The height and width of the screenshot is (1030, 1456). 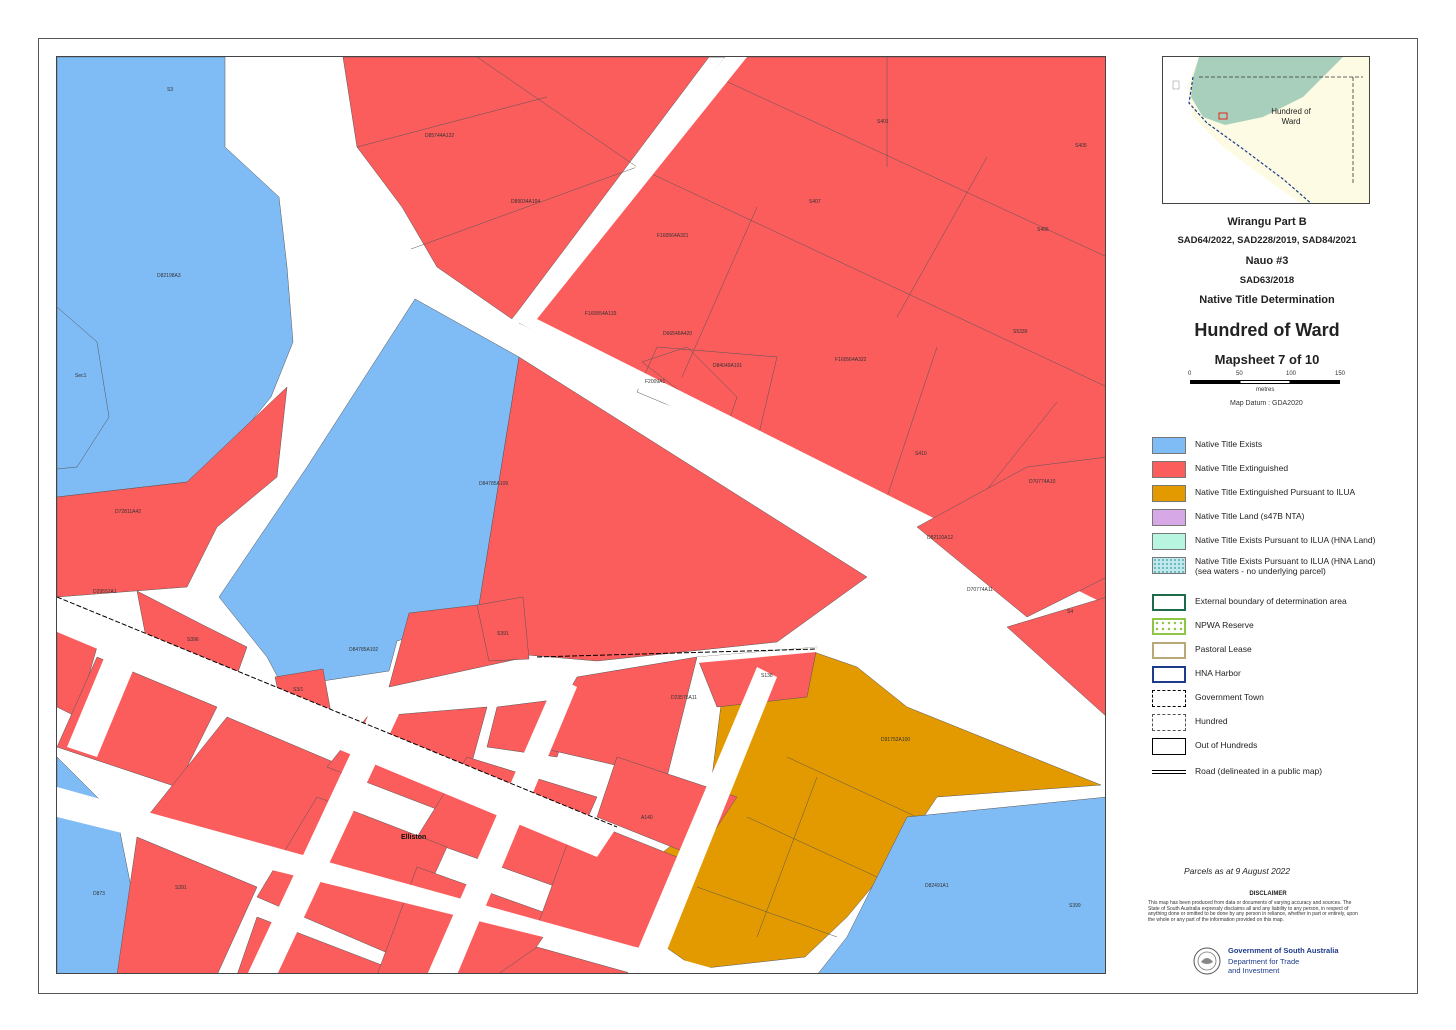 I want to click on parcel-label: S5339, so click(x=1020, y=332).